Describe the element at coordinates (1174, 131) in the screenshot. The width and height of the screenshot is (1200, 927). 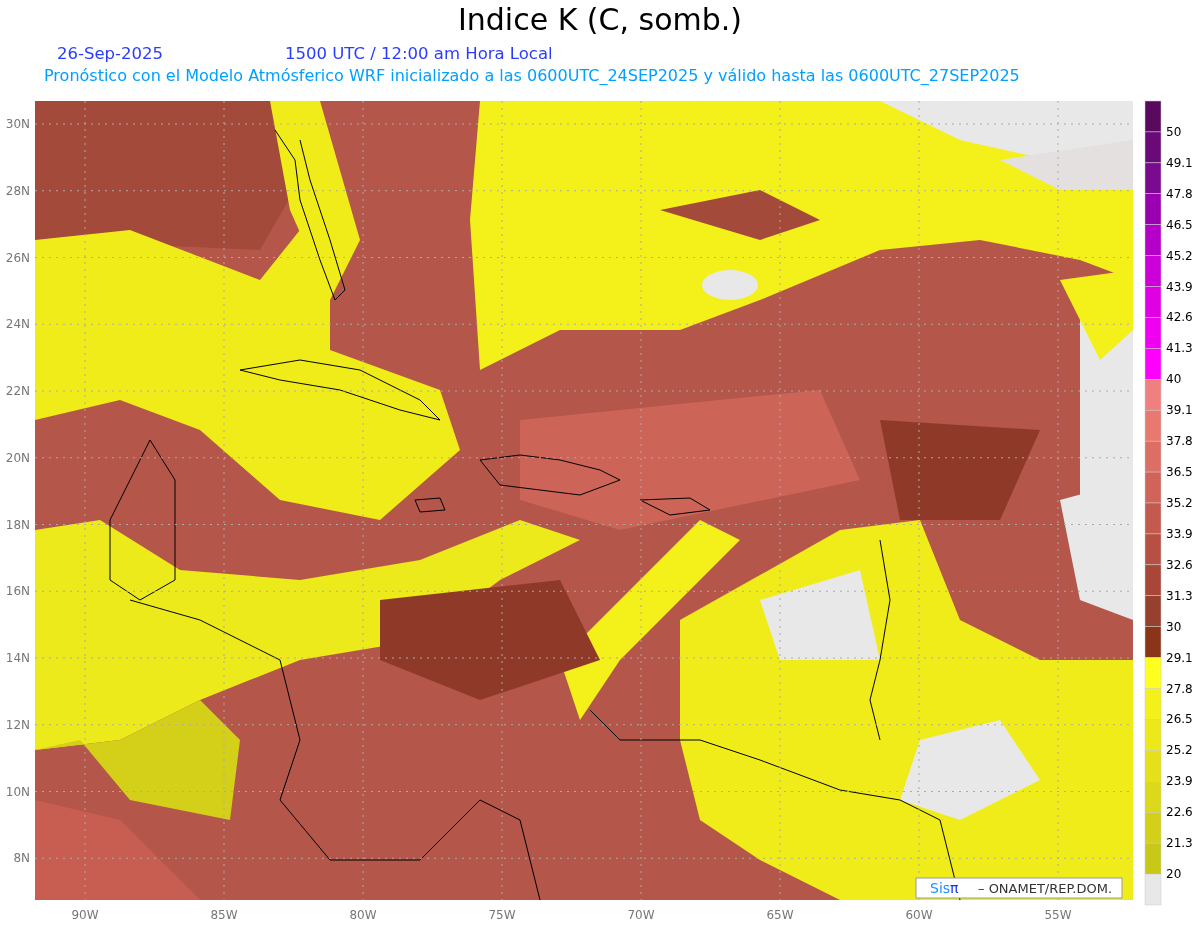
I see `colorbar-label: 50` at that location.